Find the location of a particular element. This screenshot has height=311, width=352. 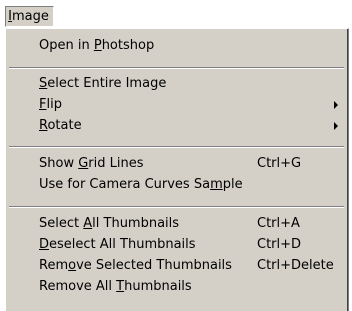

menu-item-shortcut: Ctrl+A is located at coordinates (278, 223).